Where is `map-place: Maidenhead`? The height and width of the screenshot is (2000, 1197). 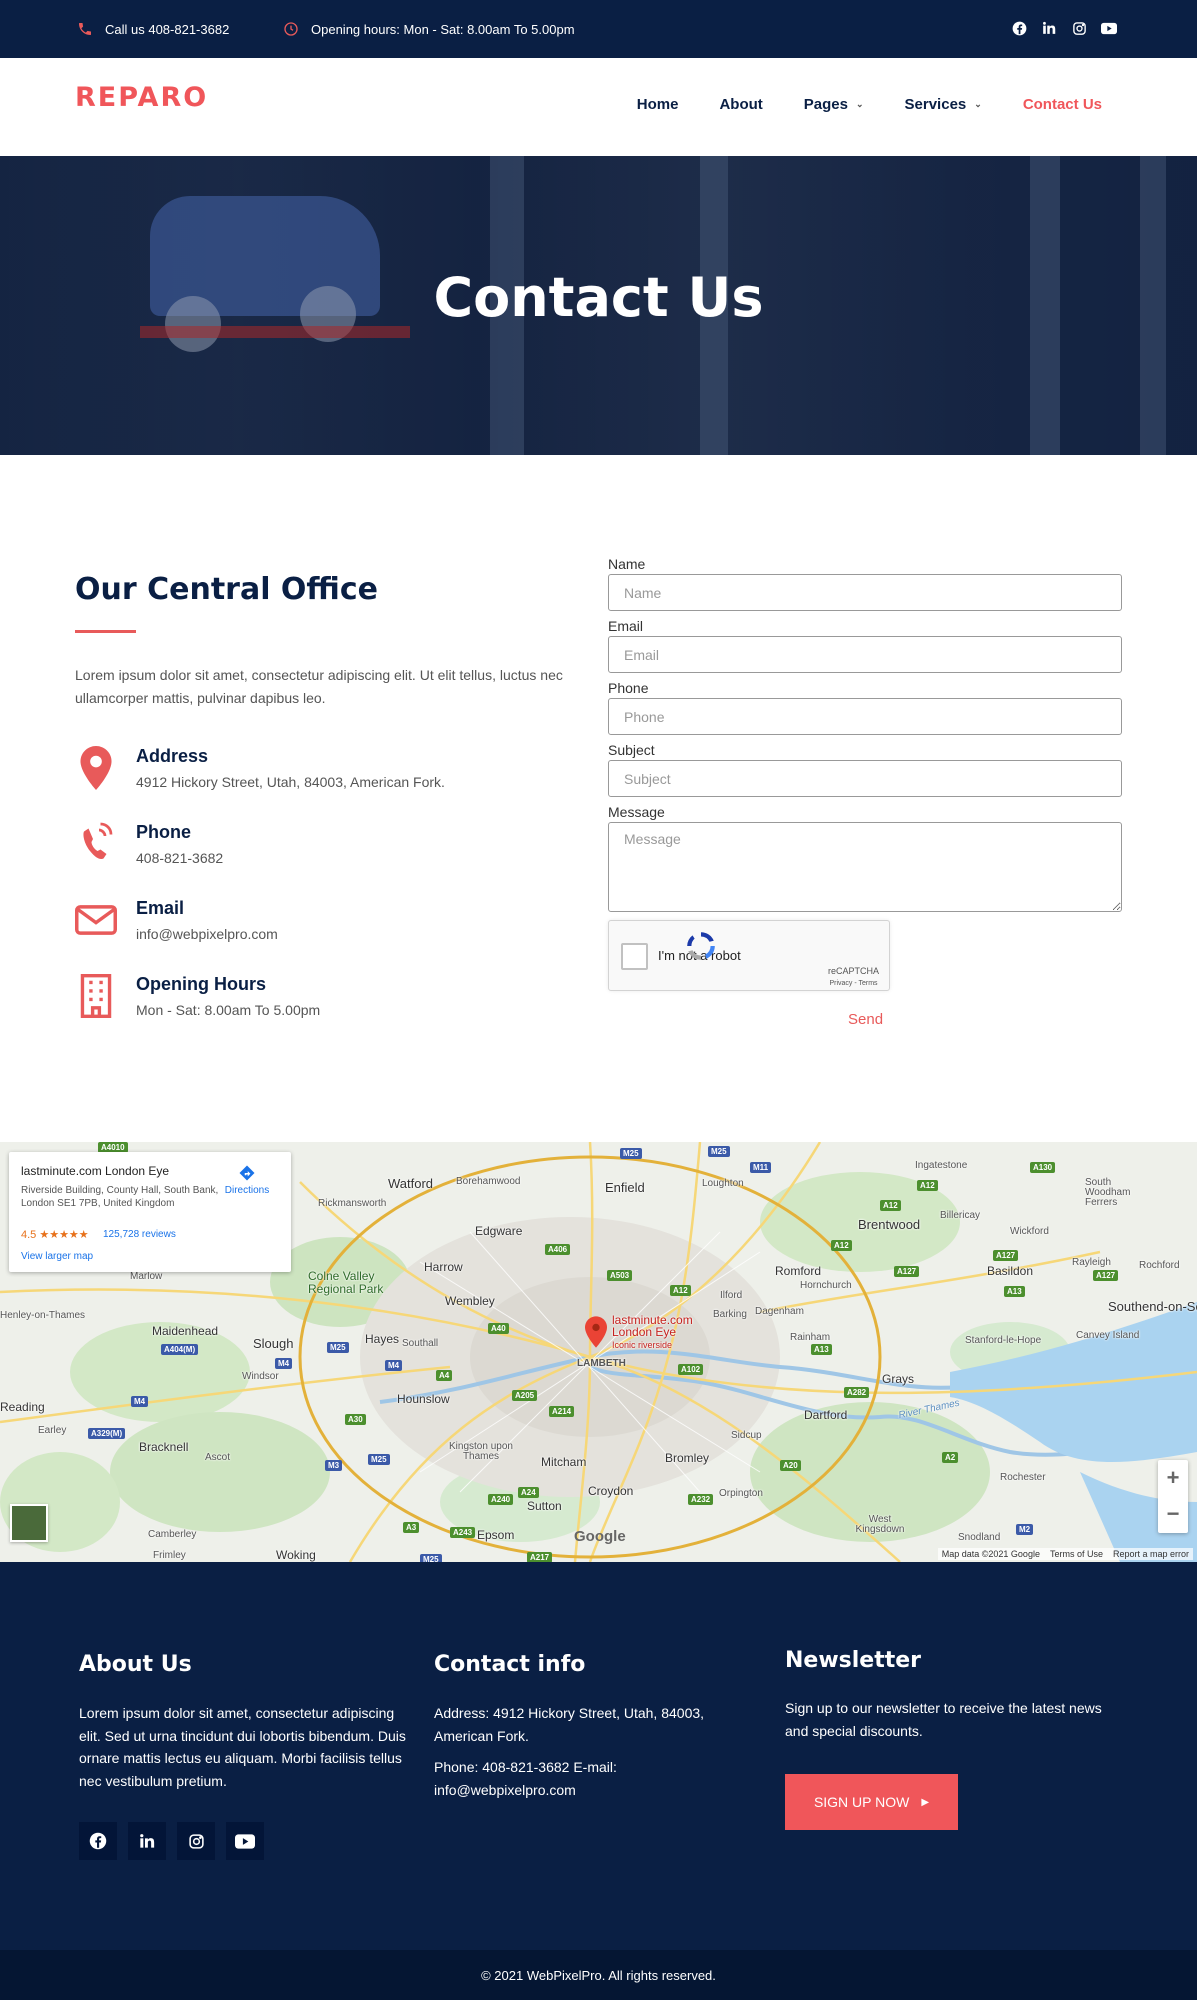 map-place: Maidenhead is located at coordinates (185, 1331).